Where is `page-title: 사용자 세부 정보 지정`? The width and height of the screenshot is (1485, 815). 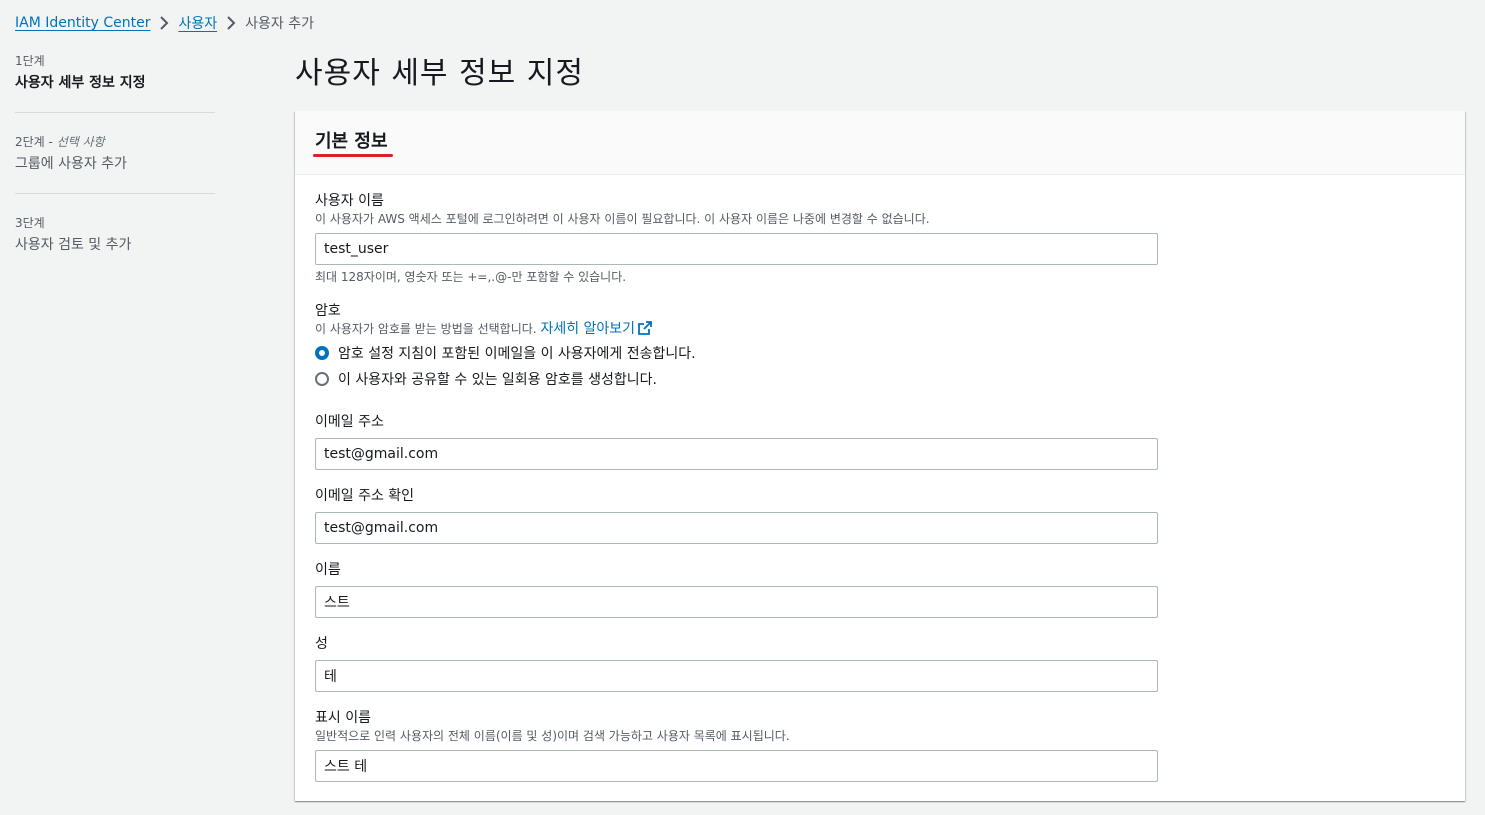 page-title: 사용자 세부 정보 지정 is located at coordinates (440, 73).